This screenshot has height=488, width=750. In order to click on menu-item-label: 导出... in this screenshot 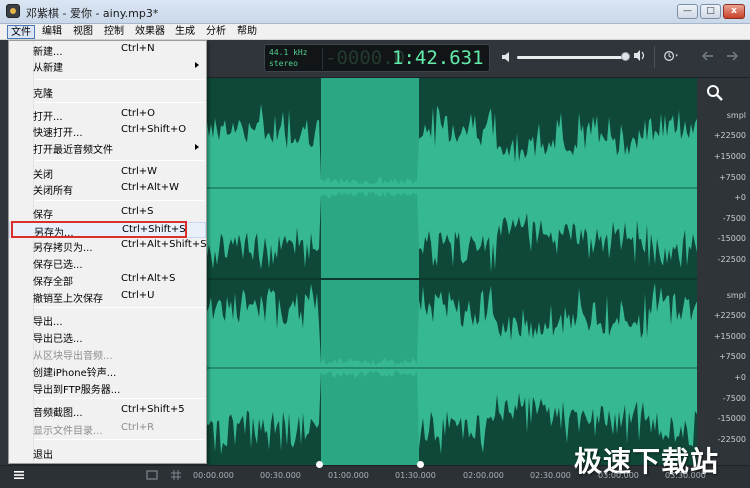, I will do `click(48, 322)`.